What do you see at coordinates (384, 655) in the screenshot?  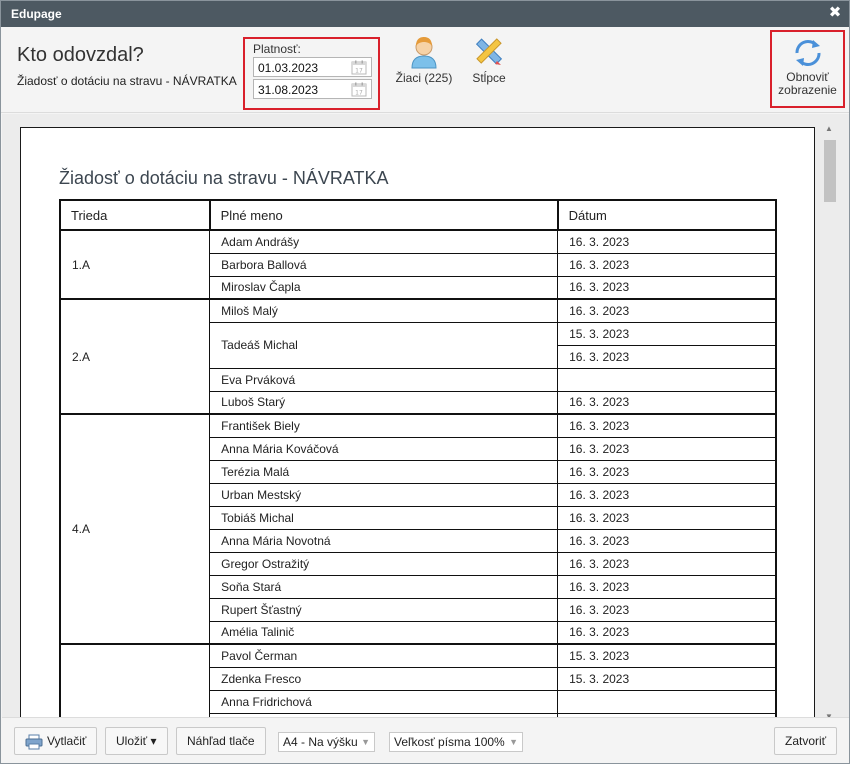 I see `student-name-cell: Pavol Čerman` at bounding box center [384, 655].